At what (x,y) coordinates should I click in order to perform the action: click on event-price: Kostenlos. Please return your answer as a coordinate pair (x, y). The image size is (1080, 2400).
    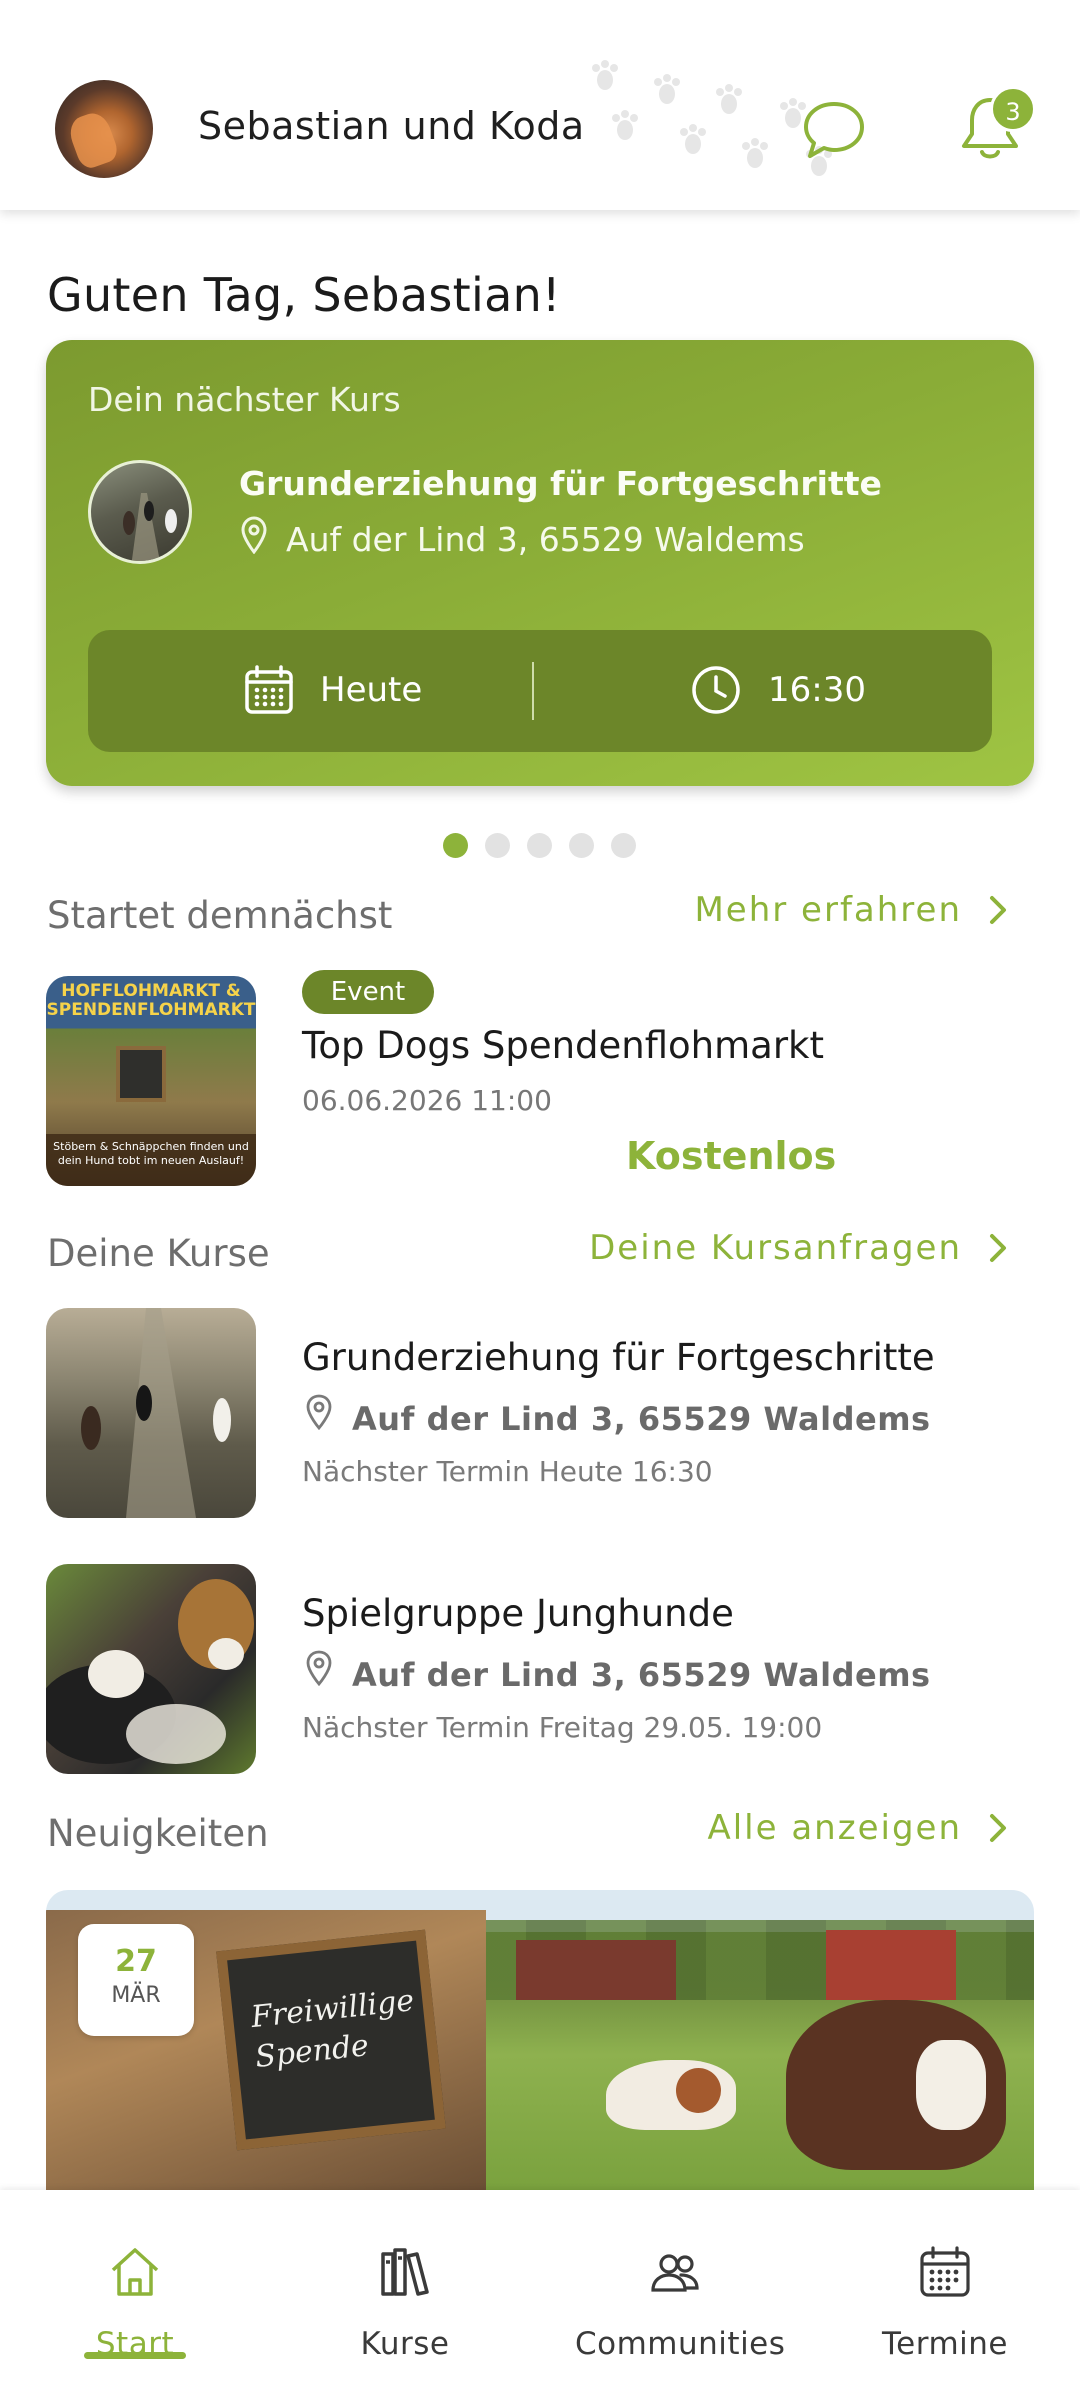
    Looking at the image, I should click on (731, 1156).